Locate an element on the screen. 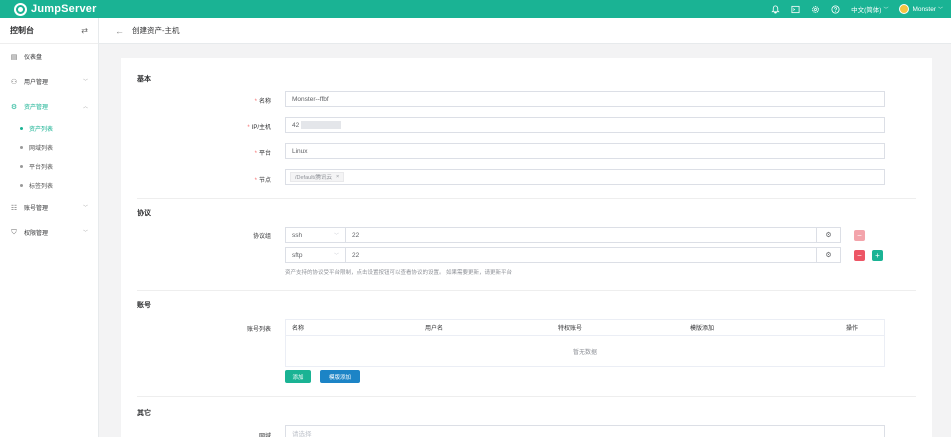  column-header: 名称 is located at coordinates (298, 329).